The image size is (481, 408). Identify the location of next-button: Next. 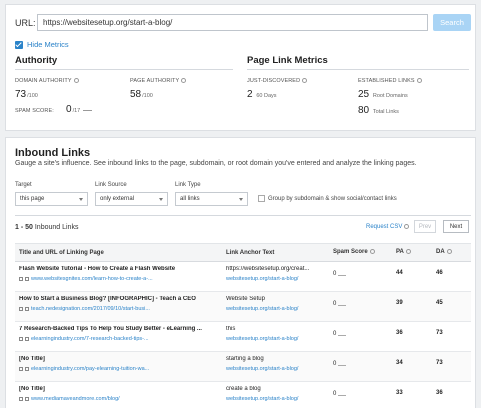
(456, 226).